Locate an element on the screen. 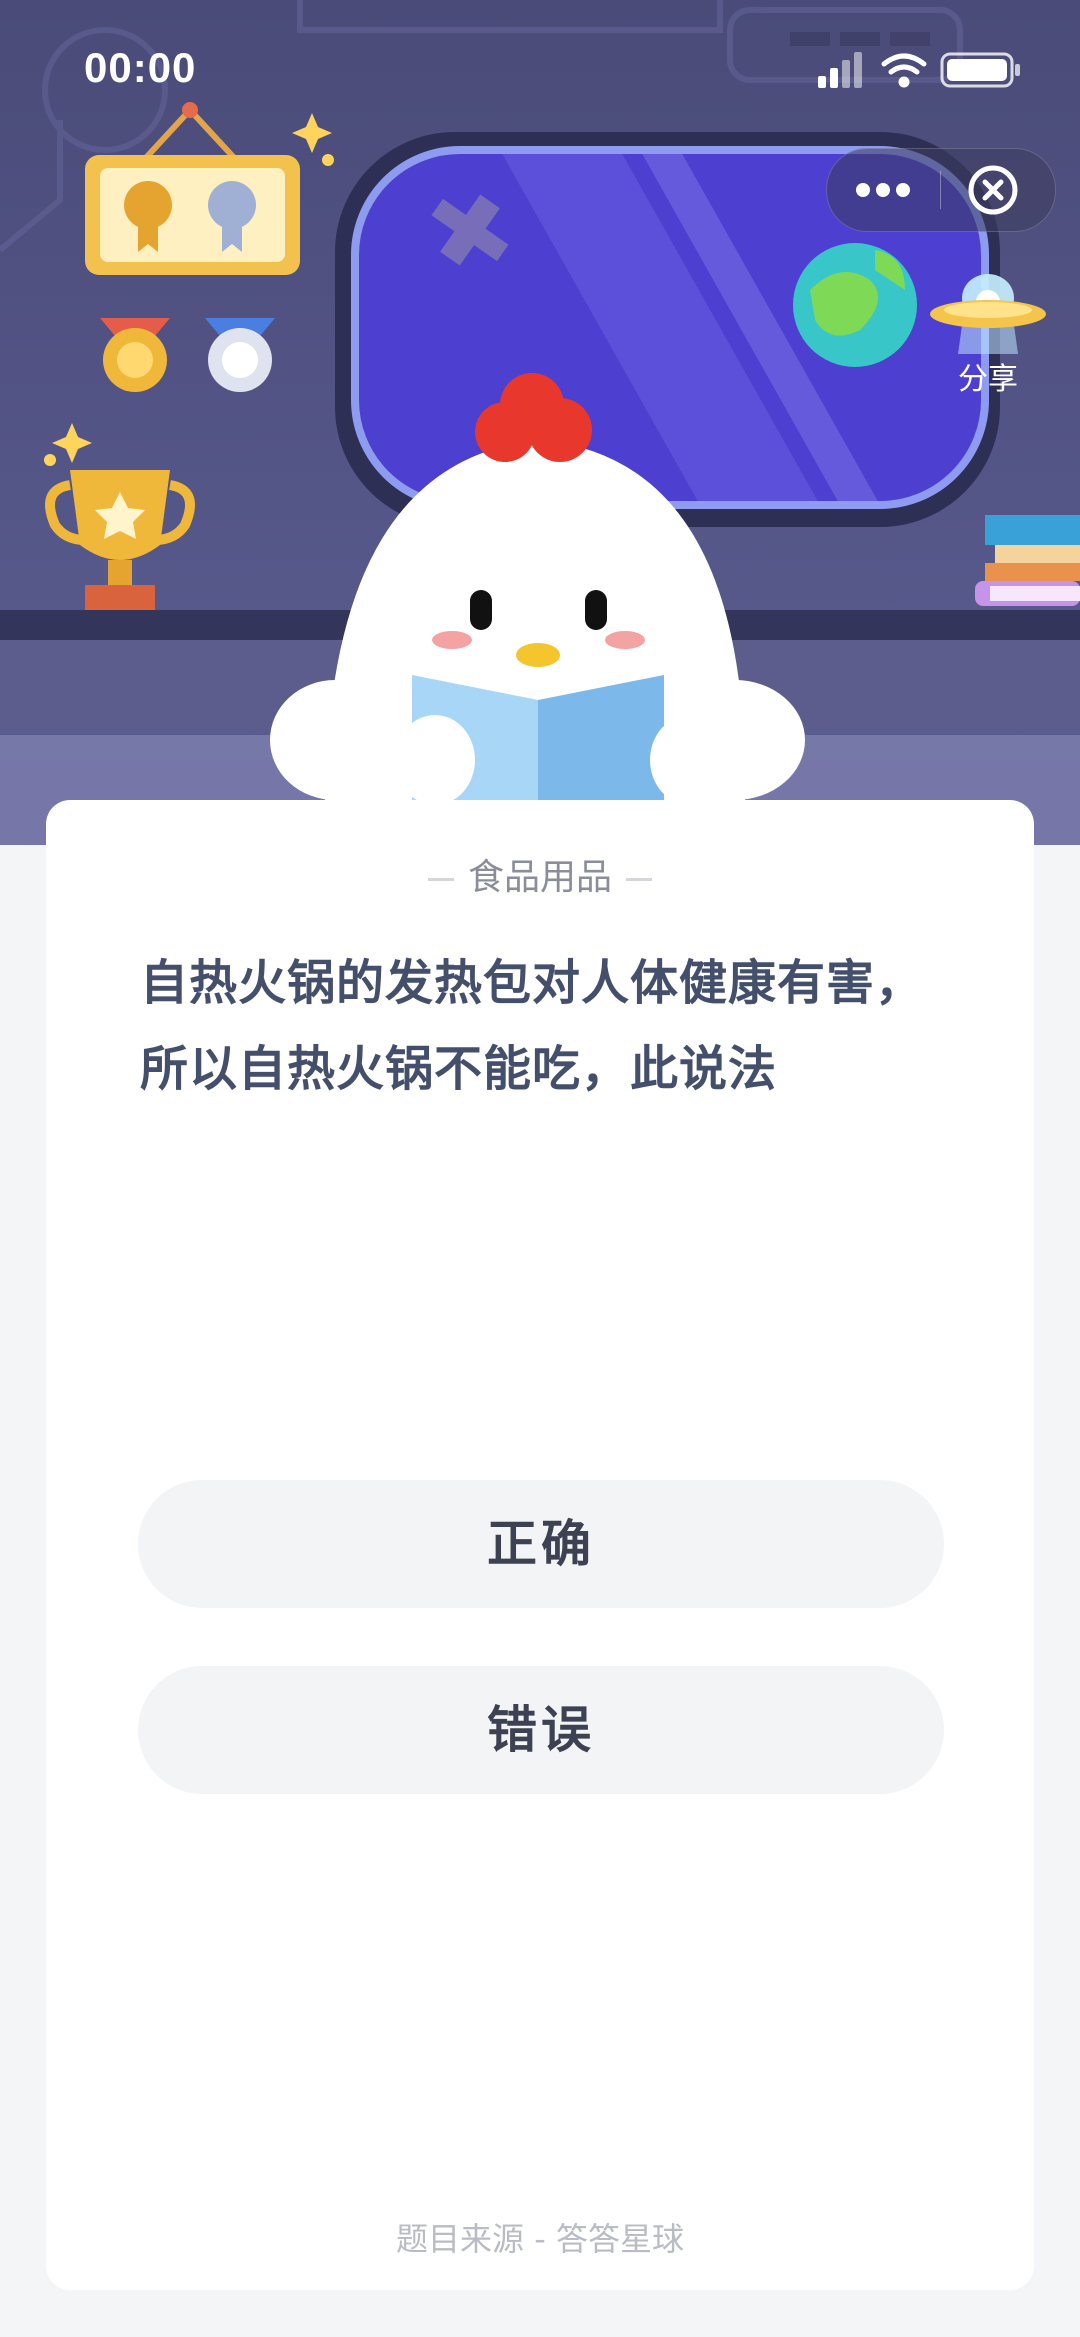 The width and height of the screenshot is (1080, 2337). more-button is located at coordinates (883, 190).